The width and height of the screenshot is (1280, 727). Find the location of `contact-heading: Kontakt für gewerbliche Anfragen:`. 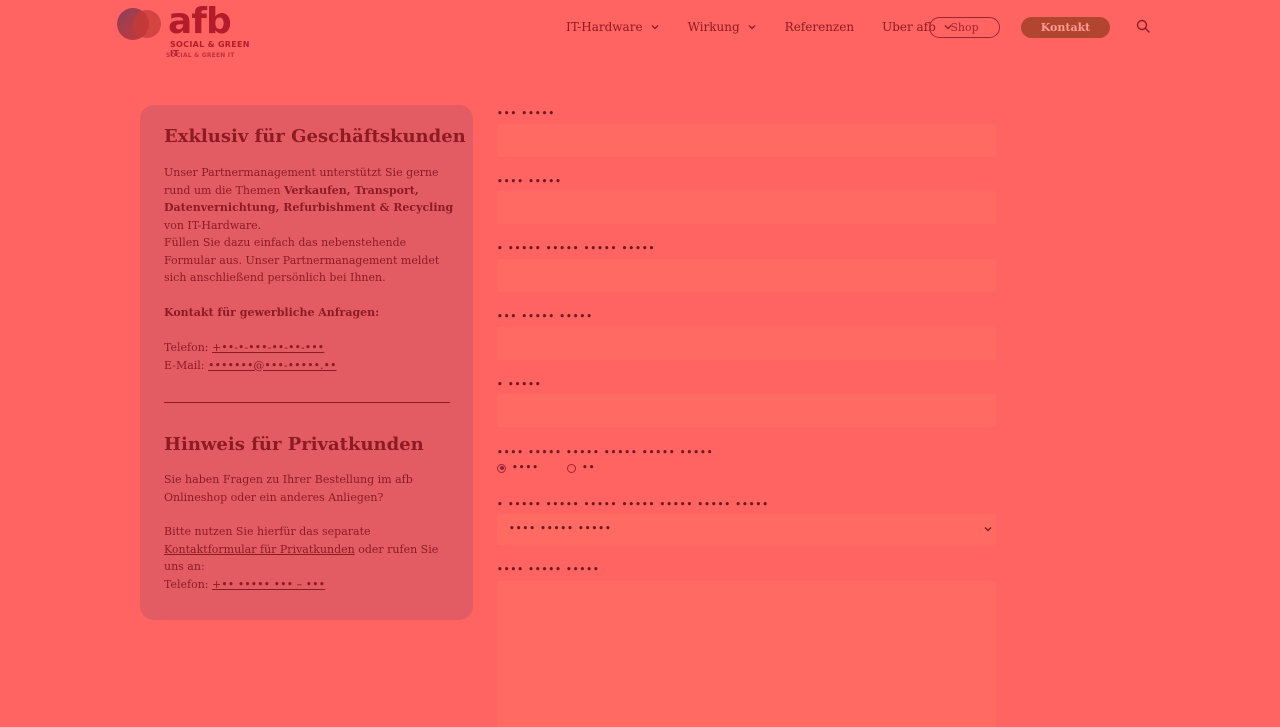

contact-heading: Kontakt für gewerbliche Anfragen: is located at coordinates (272, 312).